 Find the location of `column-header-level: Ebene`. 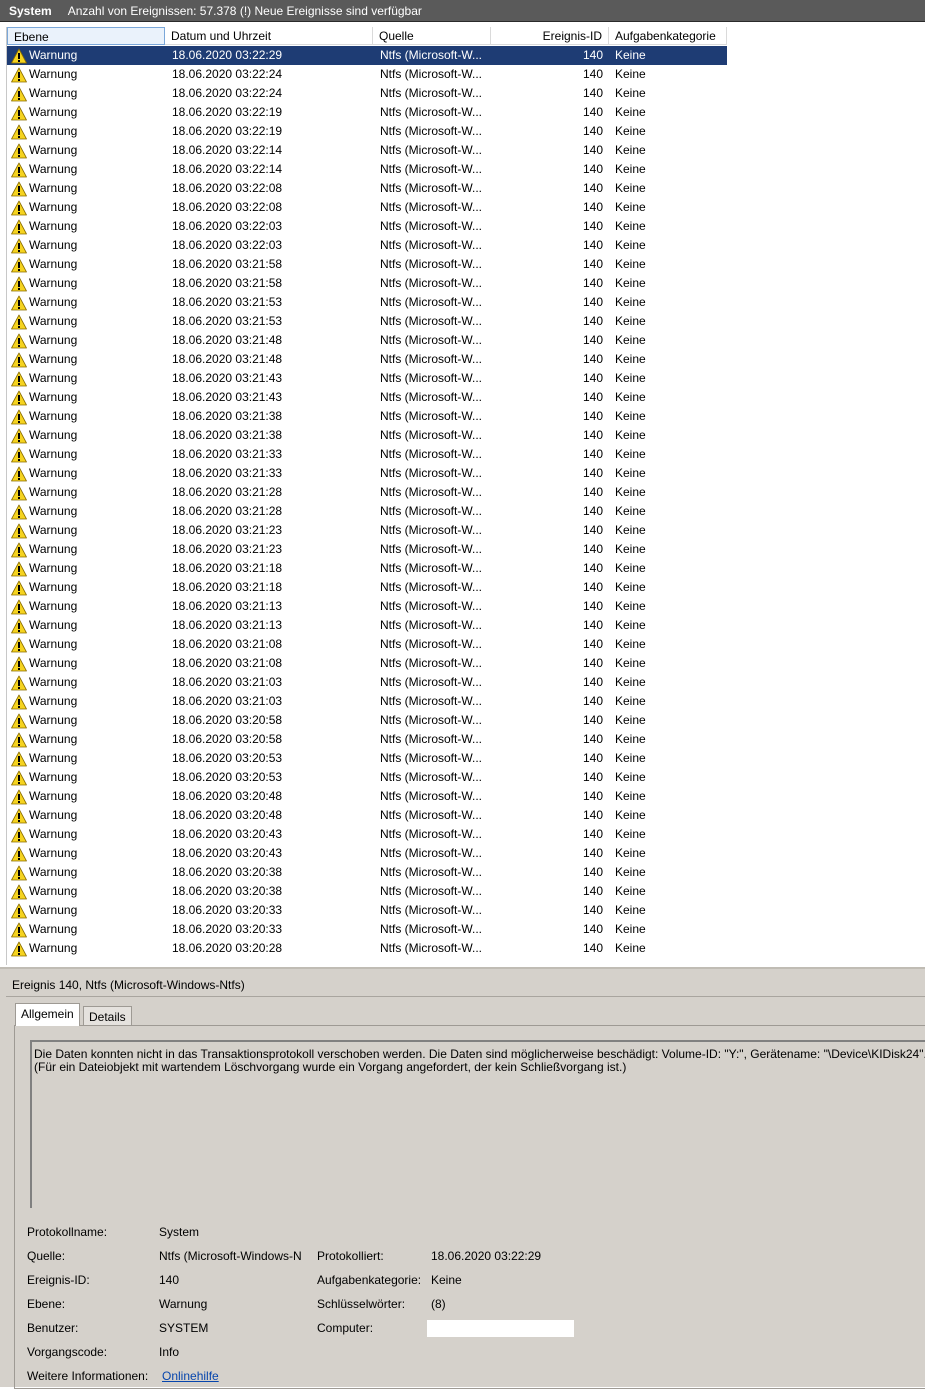

column-header-level: Ebene is located at coordinates (86, 36).